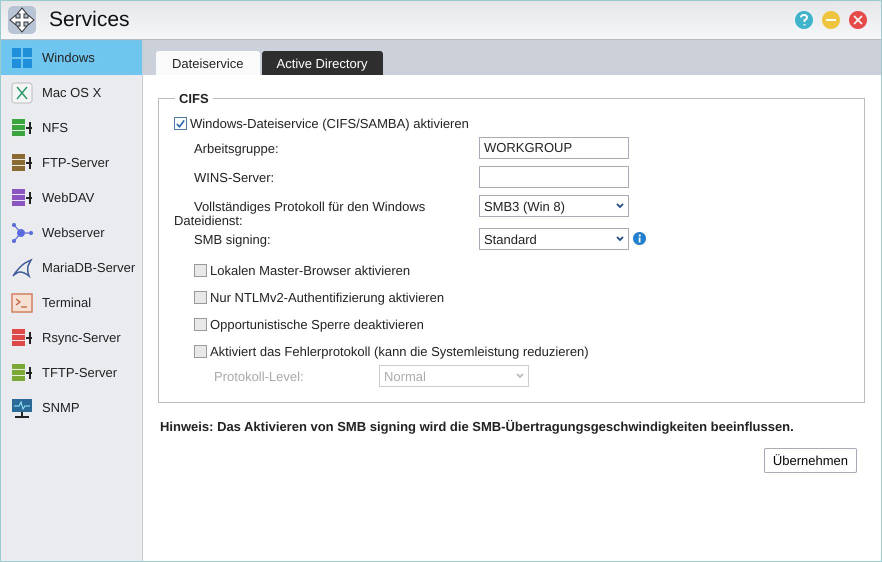 The height and width of the screenshot is (562, 882). I want to click on terminal-icon, so click(22, 303).